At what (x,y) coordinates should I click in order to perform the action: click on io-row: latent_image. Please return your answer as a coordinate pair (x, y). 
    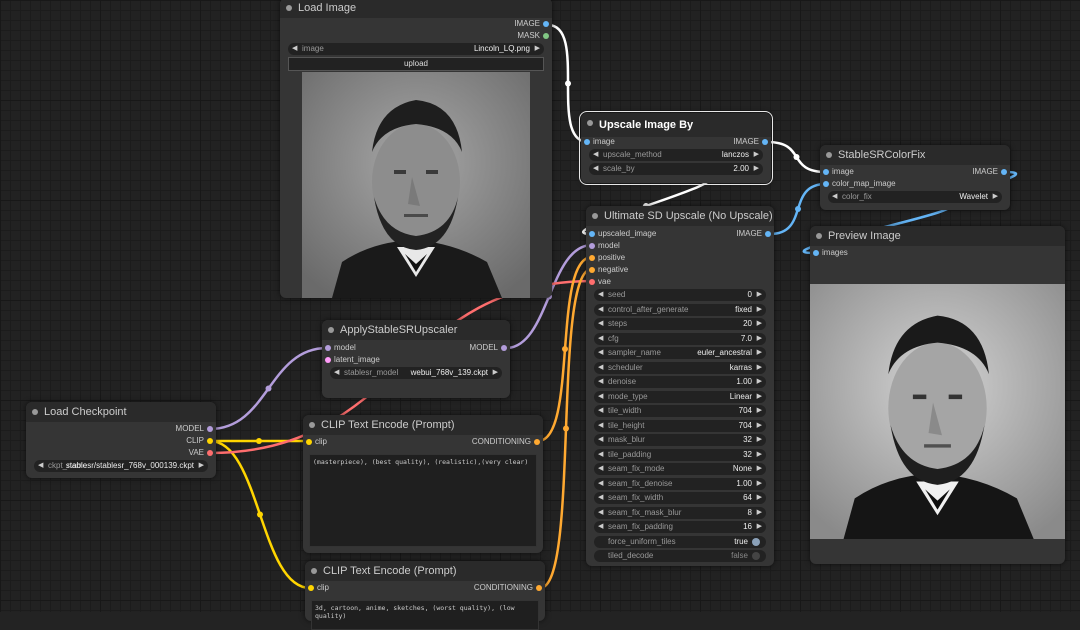
    Looking at the image, I should click on (416, 360).